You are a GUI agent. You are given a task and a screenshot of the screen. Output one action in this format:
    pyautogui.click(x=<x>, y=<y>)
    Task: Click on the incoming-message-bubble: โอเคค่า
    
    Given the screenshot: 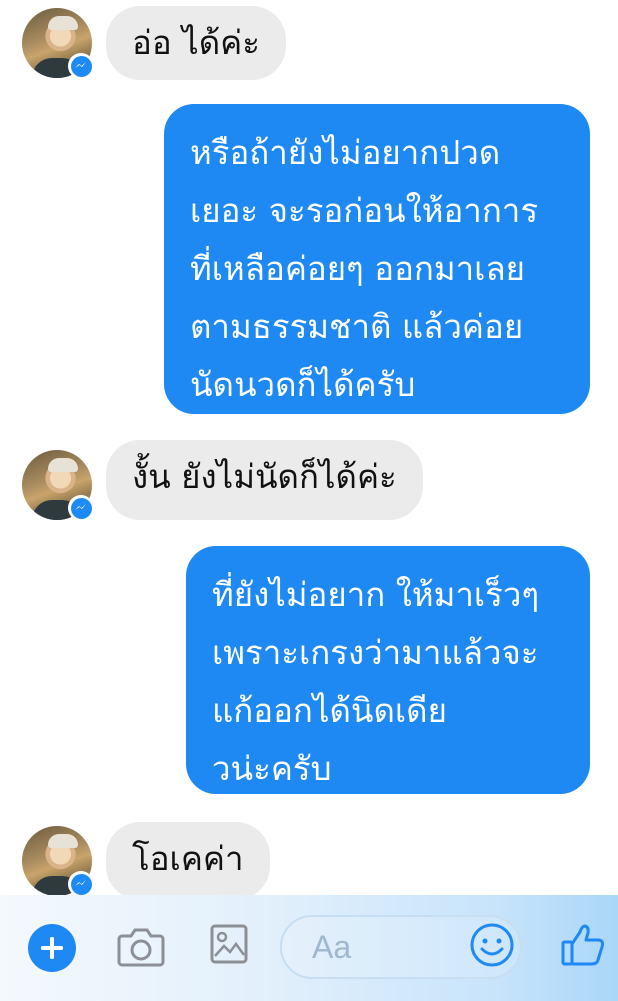 What is the action you would take?
    pyautogui.click(x=188, y=861)
    